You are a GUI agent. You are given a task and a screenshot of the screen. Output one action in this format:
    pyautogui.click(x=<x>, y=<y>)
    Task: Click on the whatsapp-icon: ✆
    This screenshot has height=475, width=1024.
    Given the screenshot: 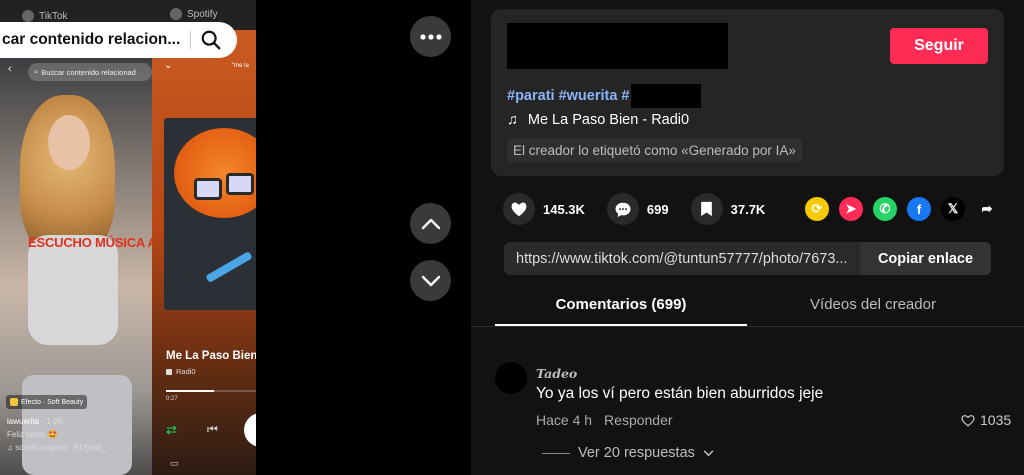 What is the action you would take?
    pyautogui.click(x=885, y=209)
    